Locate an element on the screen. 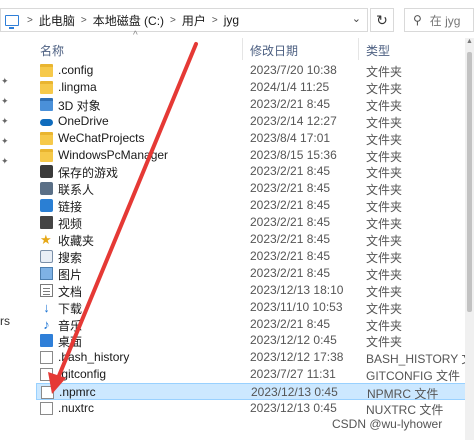 This screenshot has height=440, width=474. column-header-name: 名称 is located at coordinates (52, 50).